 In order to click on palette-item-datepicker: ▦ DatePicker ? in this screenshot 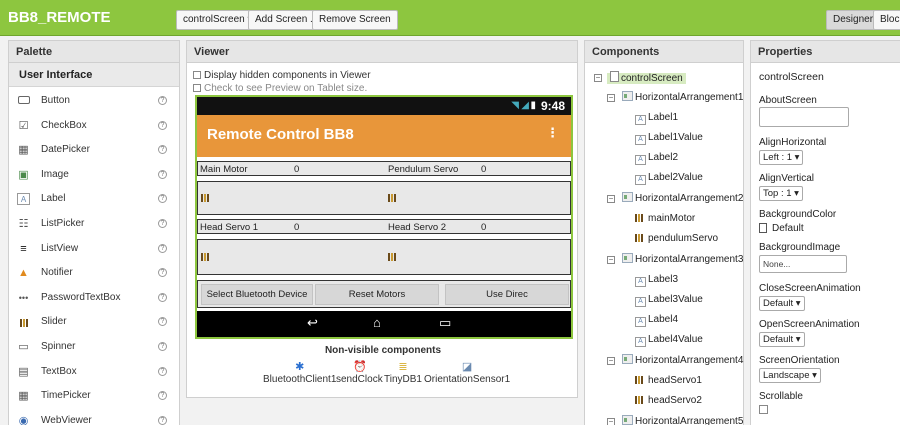, I will do `click(94, 150)`.